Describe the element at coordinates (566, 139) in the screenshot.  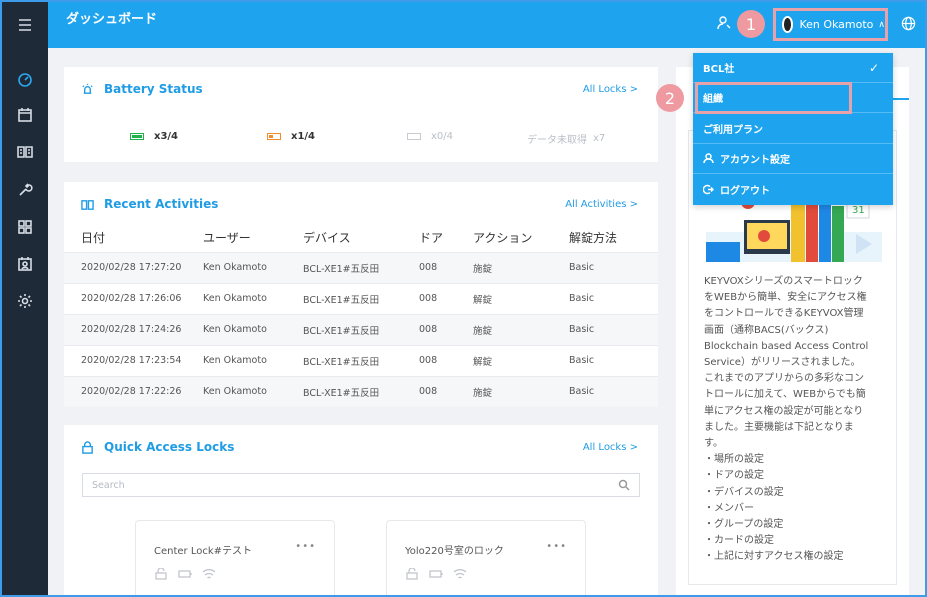
I see `battery-unknown-count: データ未取得 x7` at that location.